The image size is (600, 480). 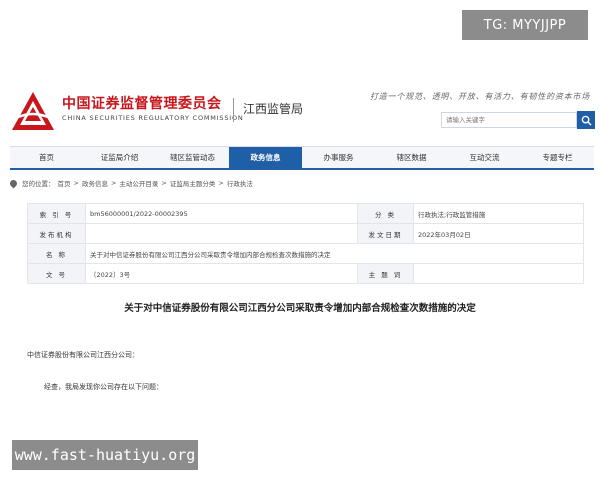 I want to click on document-body-paragraph: 经查，我局发现你公司存在以下问题：, so click(x=103, y=387).